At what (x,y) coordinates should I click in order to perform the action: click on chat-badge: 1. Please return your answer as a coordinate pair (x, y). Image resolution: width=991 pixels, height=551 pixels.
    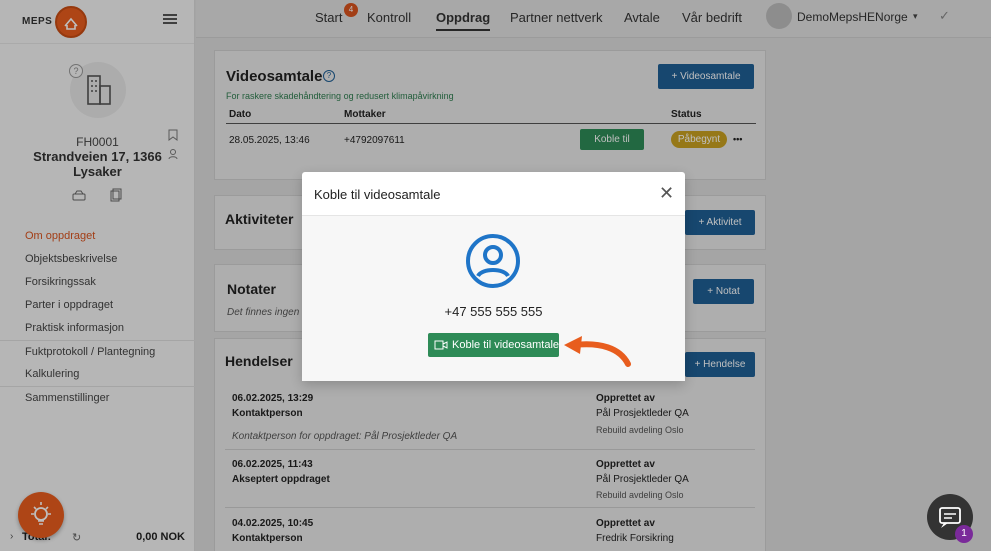
    Looking at the image, I should click on (964, 534).